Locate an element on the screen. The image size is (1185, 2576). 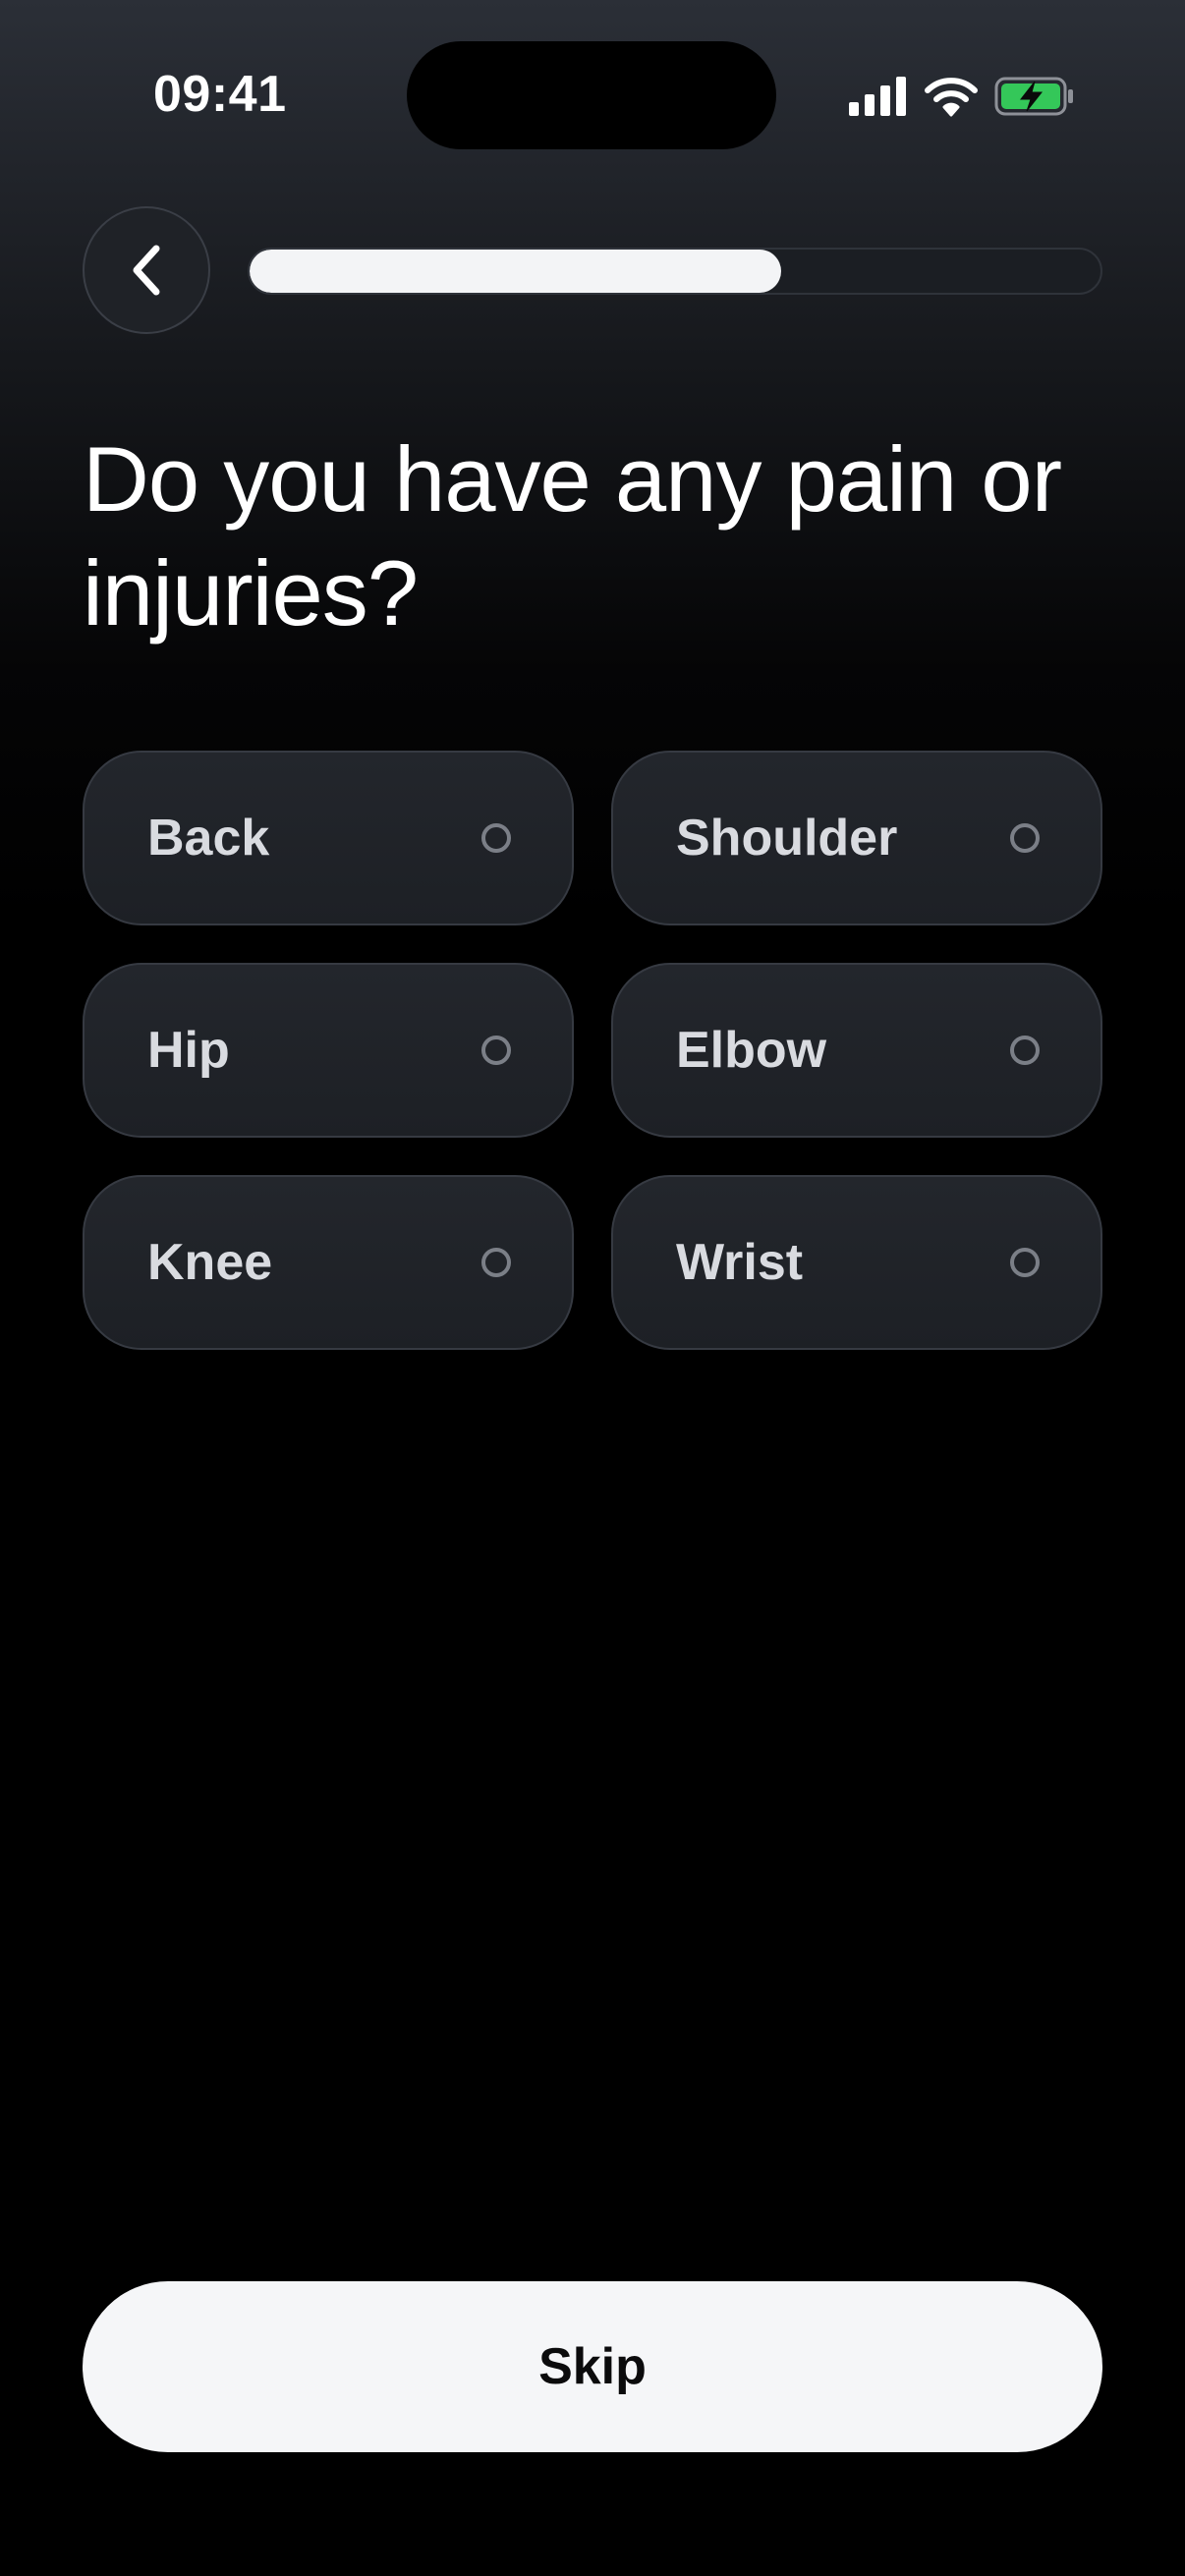
skip-button: Skip is located at coordinates (592, 2366).